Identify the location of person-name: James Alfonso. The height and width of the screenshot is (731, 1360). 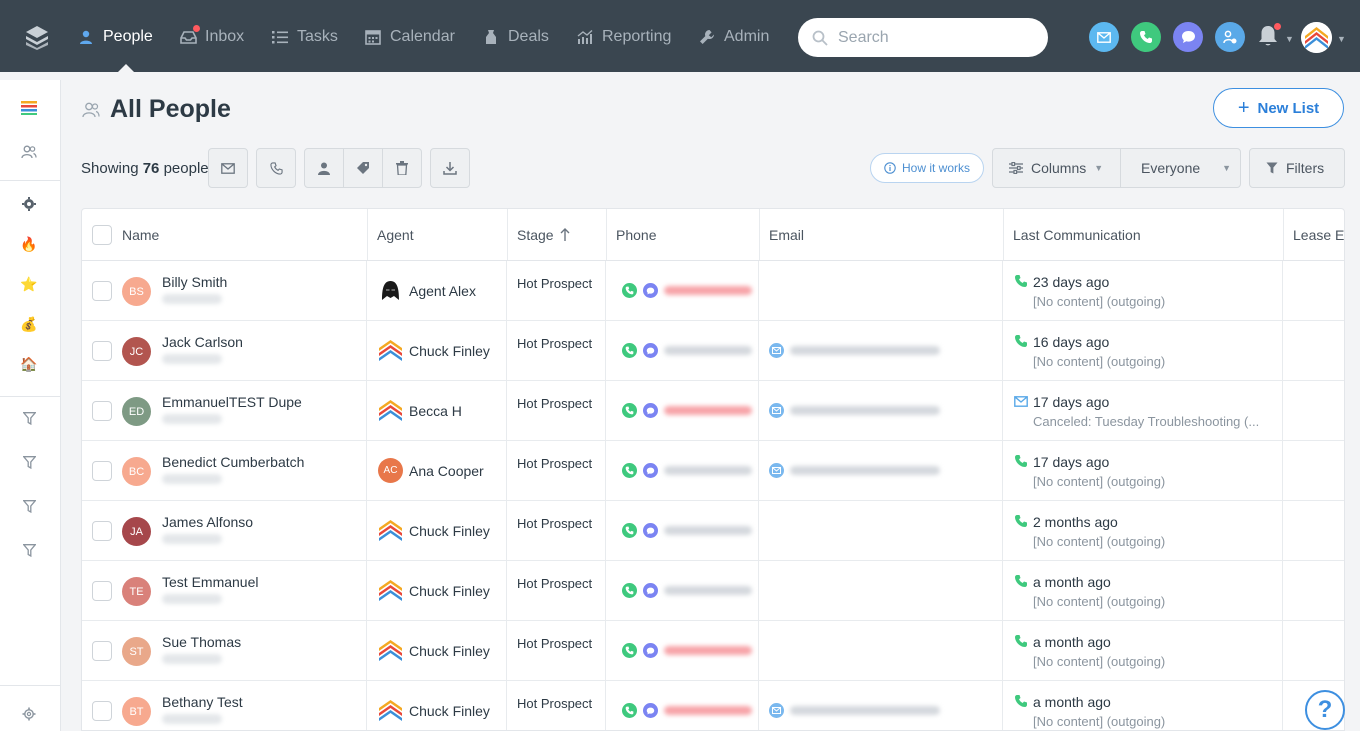
(207, 522).